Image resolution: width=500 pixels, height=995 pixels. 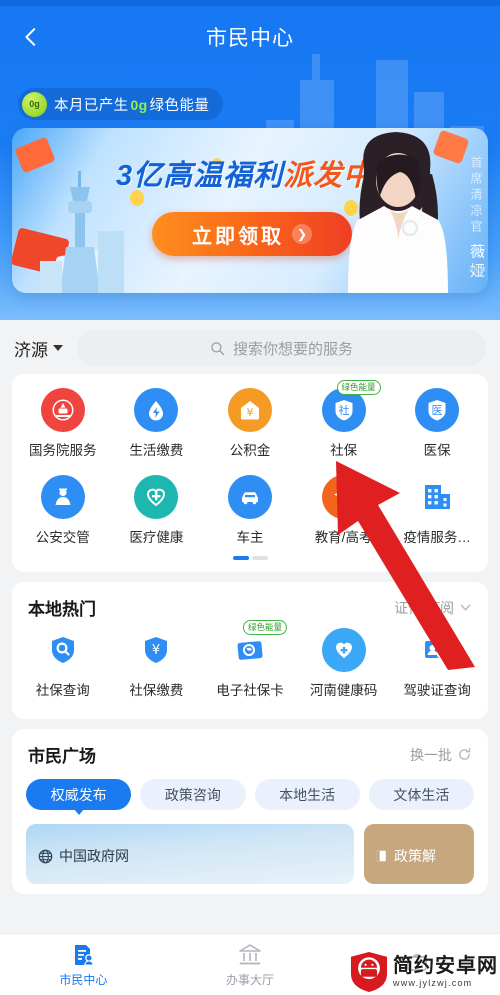 I want to click on hot-social-query: 社保查询, so click(x=63, y=667).